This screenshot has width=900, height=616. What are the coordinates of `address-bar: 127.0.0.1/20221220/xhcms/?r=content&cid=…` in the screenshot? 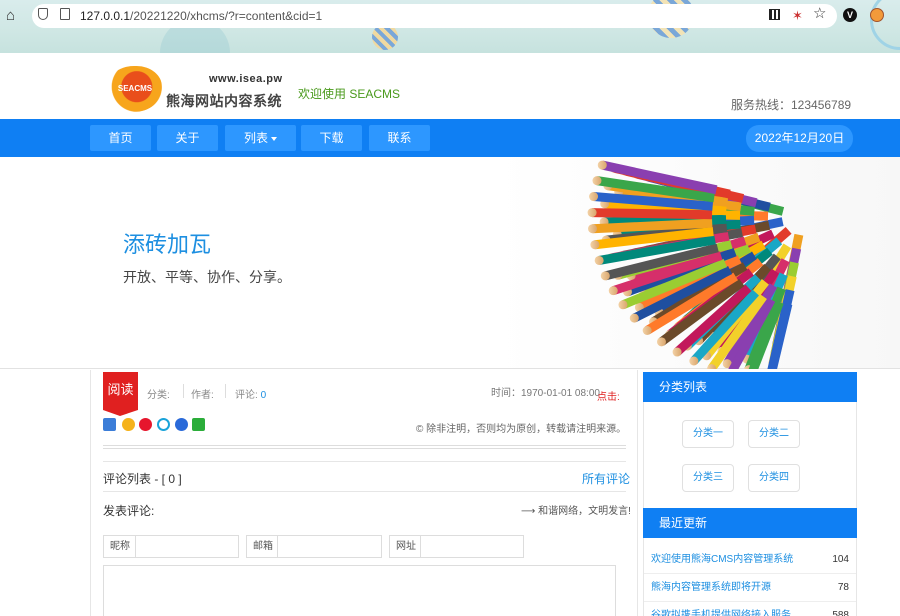 It's located at (434, 16).